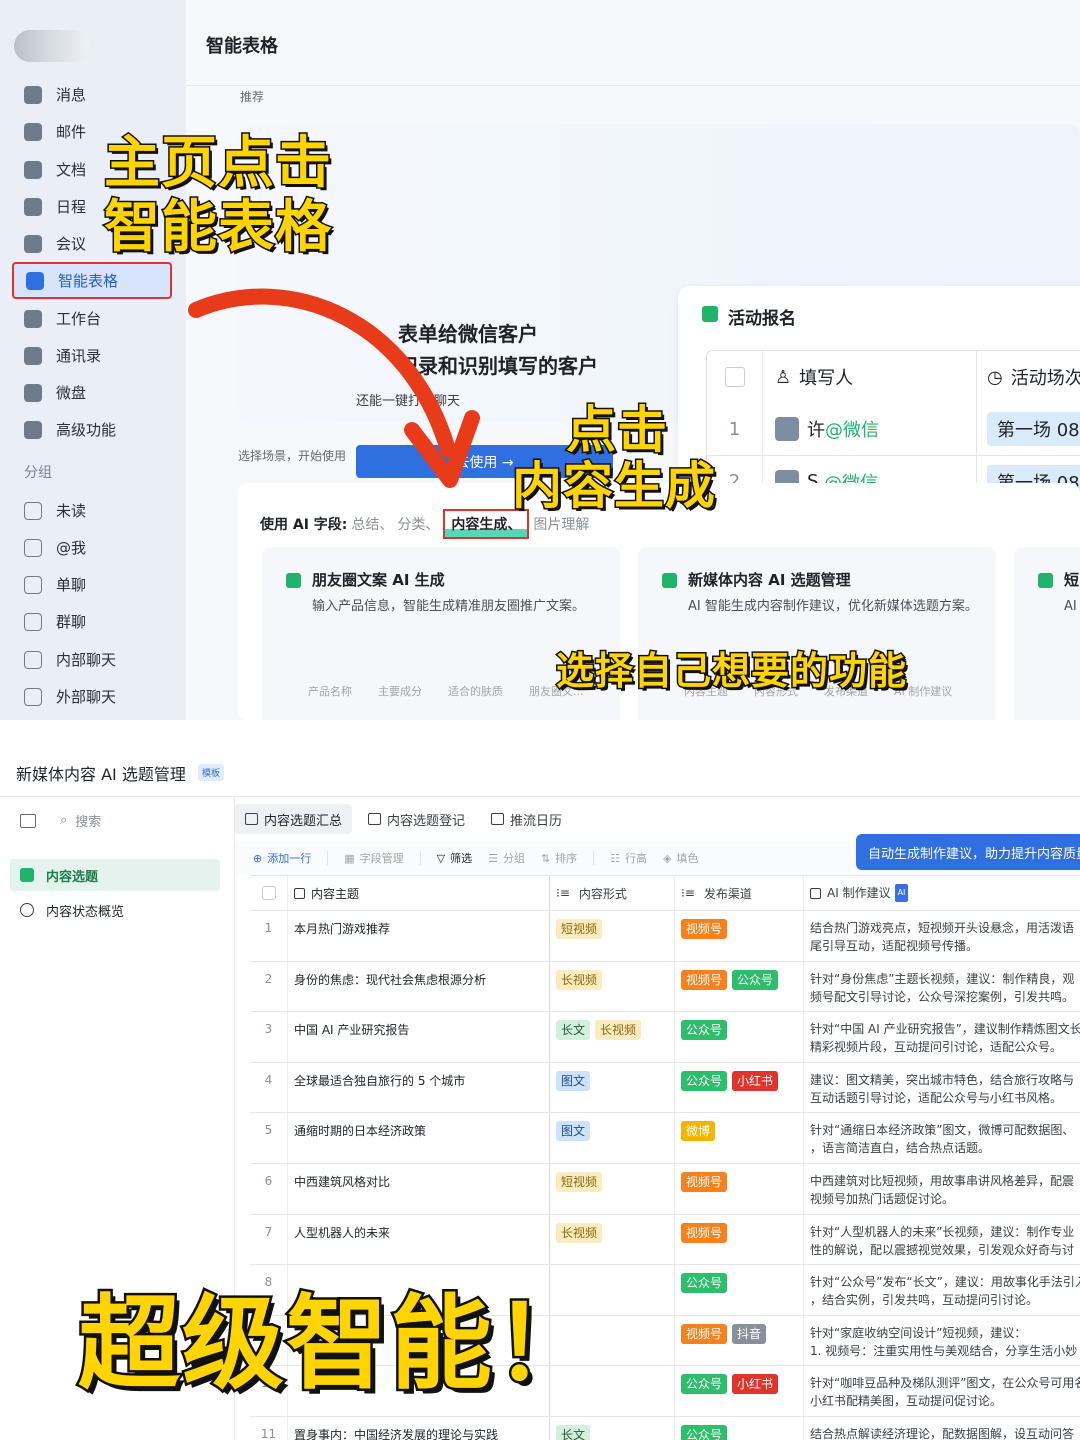  I want to click on add-row-button: ⊕ 添加一行, so click(282, 858).